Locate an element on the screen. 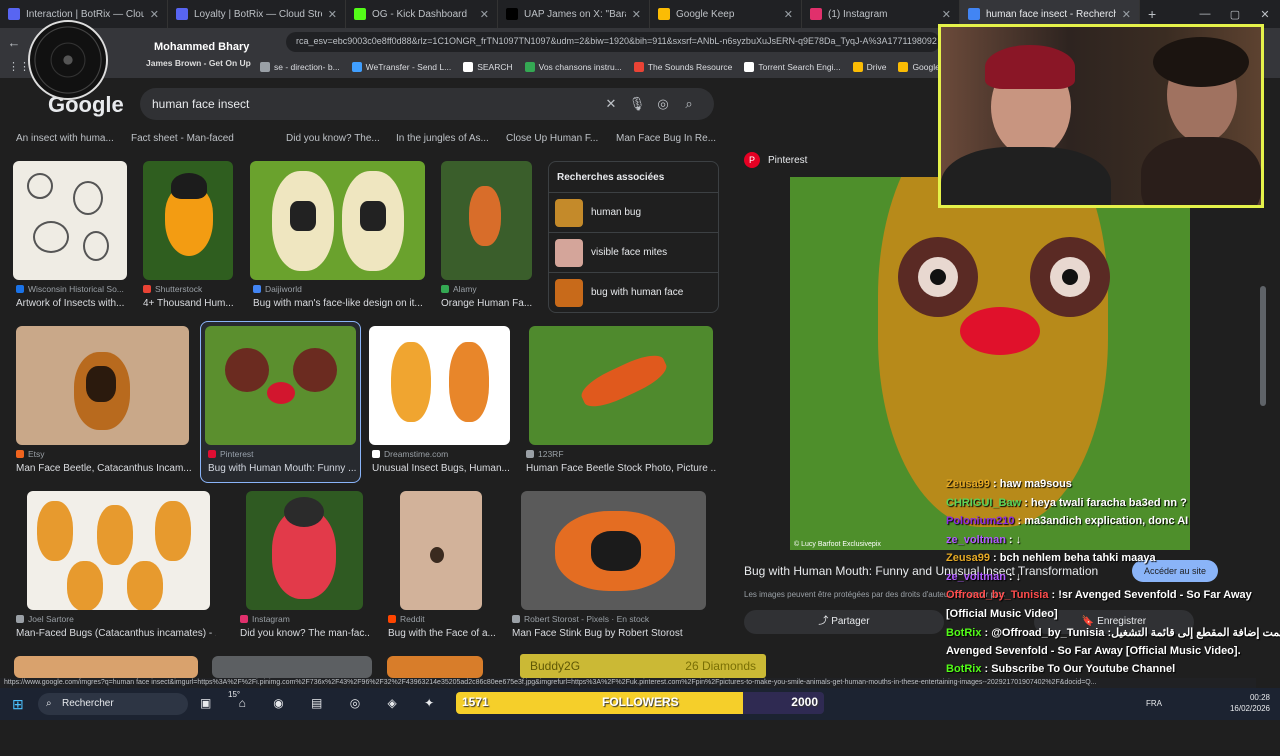  bookmark-item: SEARCH is located at coordinates (488, 67).